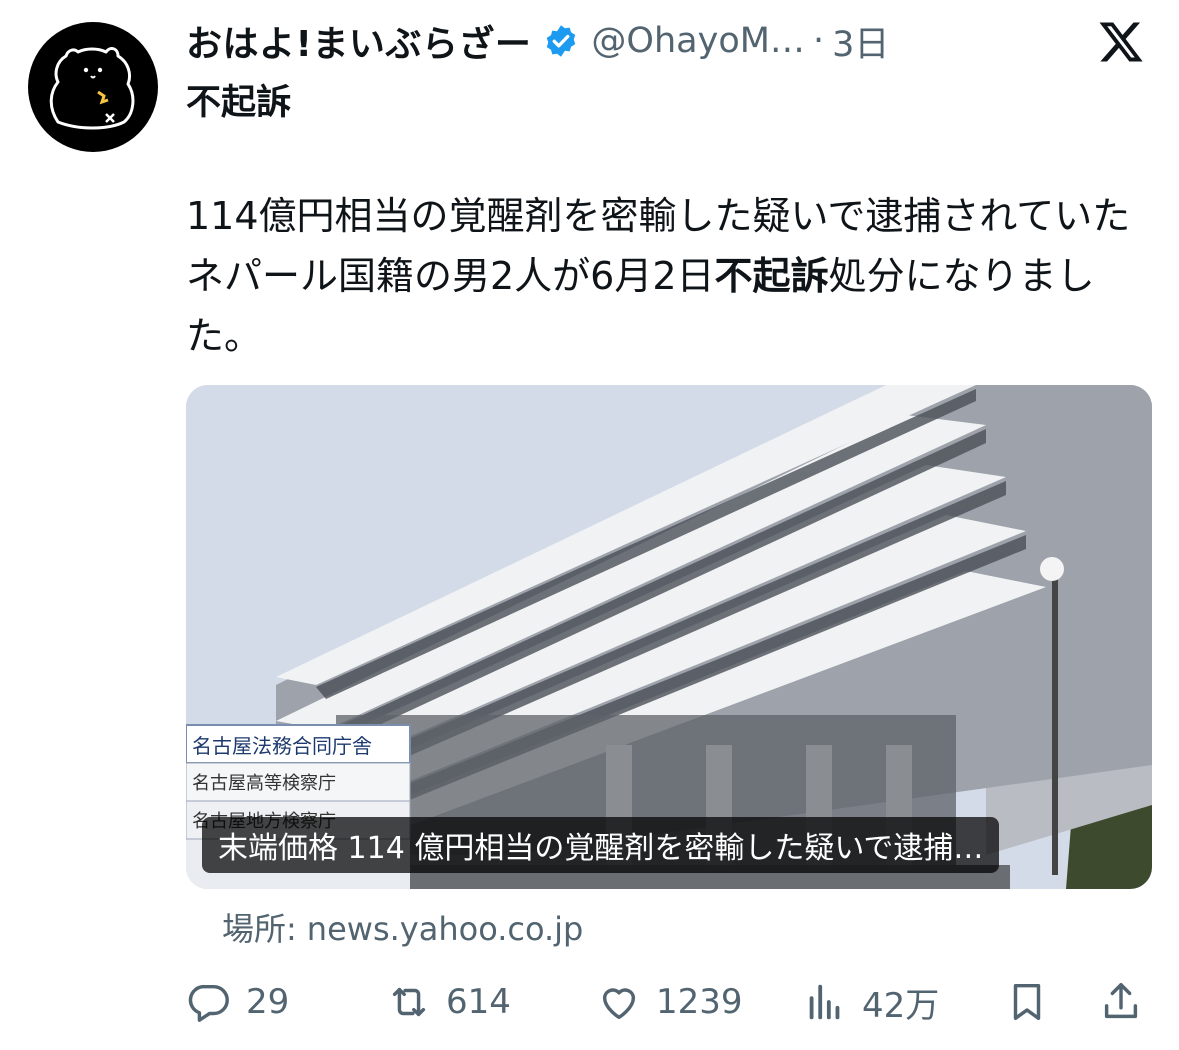  I want to click on sign-text-1: 名古屋法務合同庁舎, so click(282, 746).